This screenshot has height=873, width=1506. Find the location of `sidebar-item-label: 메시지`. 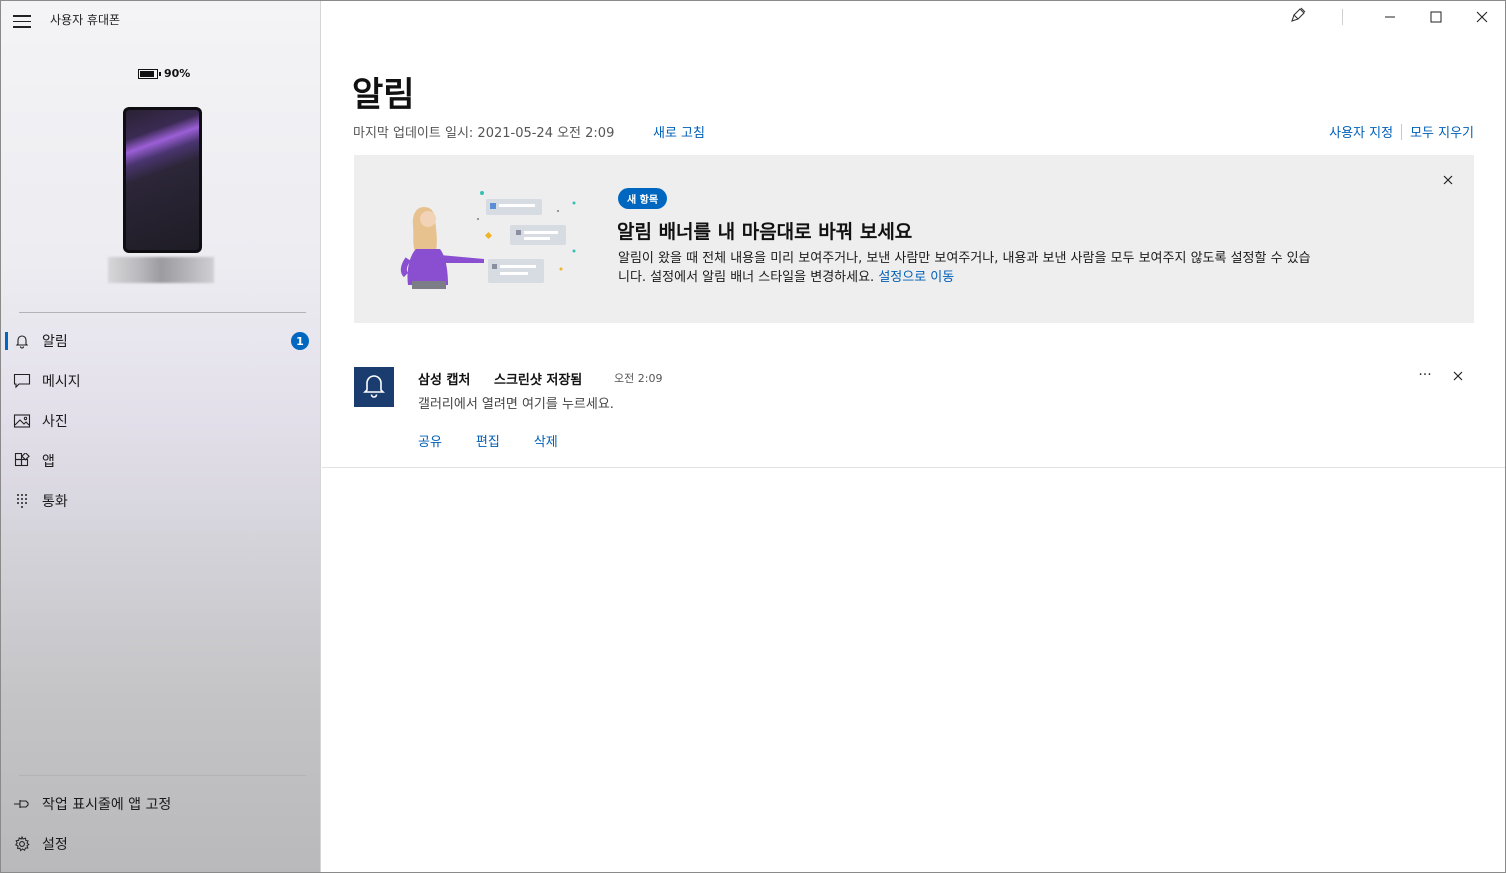

sidebar-item-label: 메시지 is located at coordinates (61, 382).